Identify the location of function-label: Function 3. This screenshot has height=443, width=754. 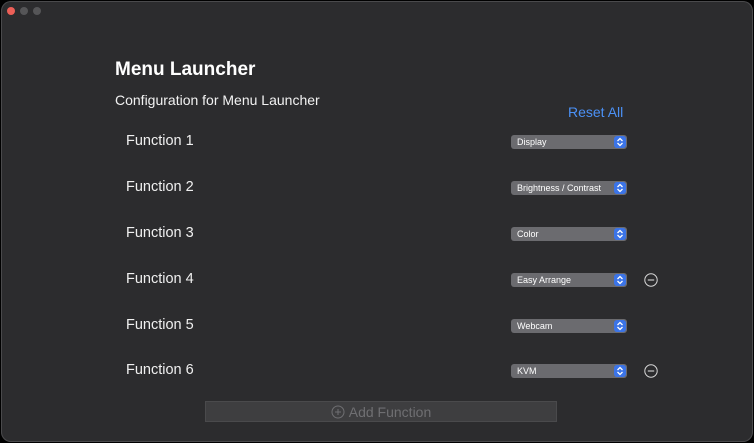
(160, 233).